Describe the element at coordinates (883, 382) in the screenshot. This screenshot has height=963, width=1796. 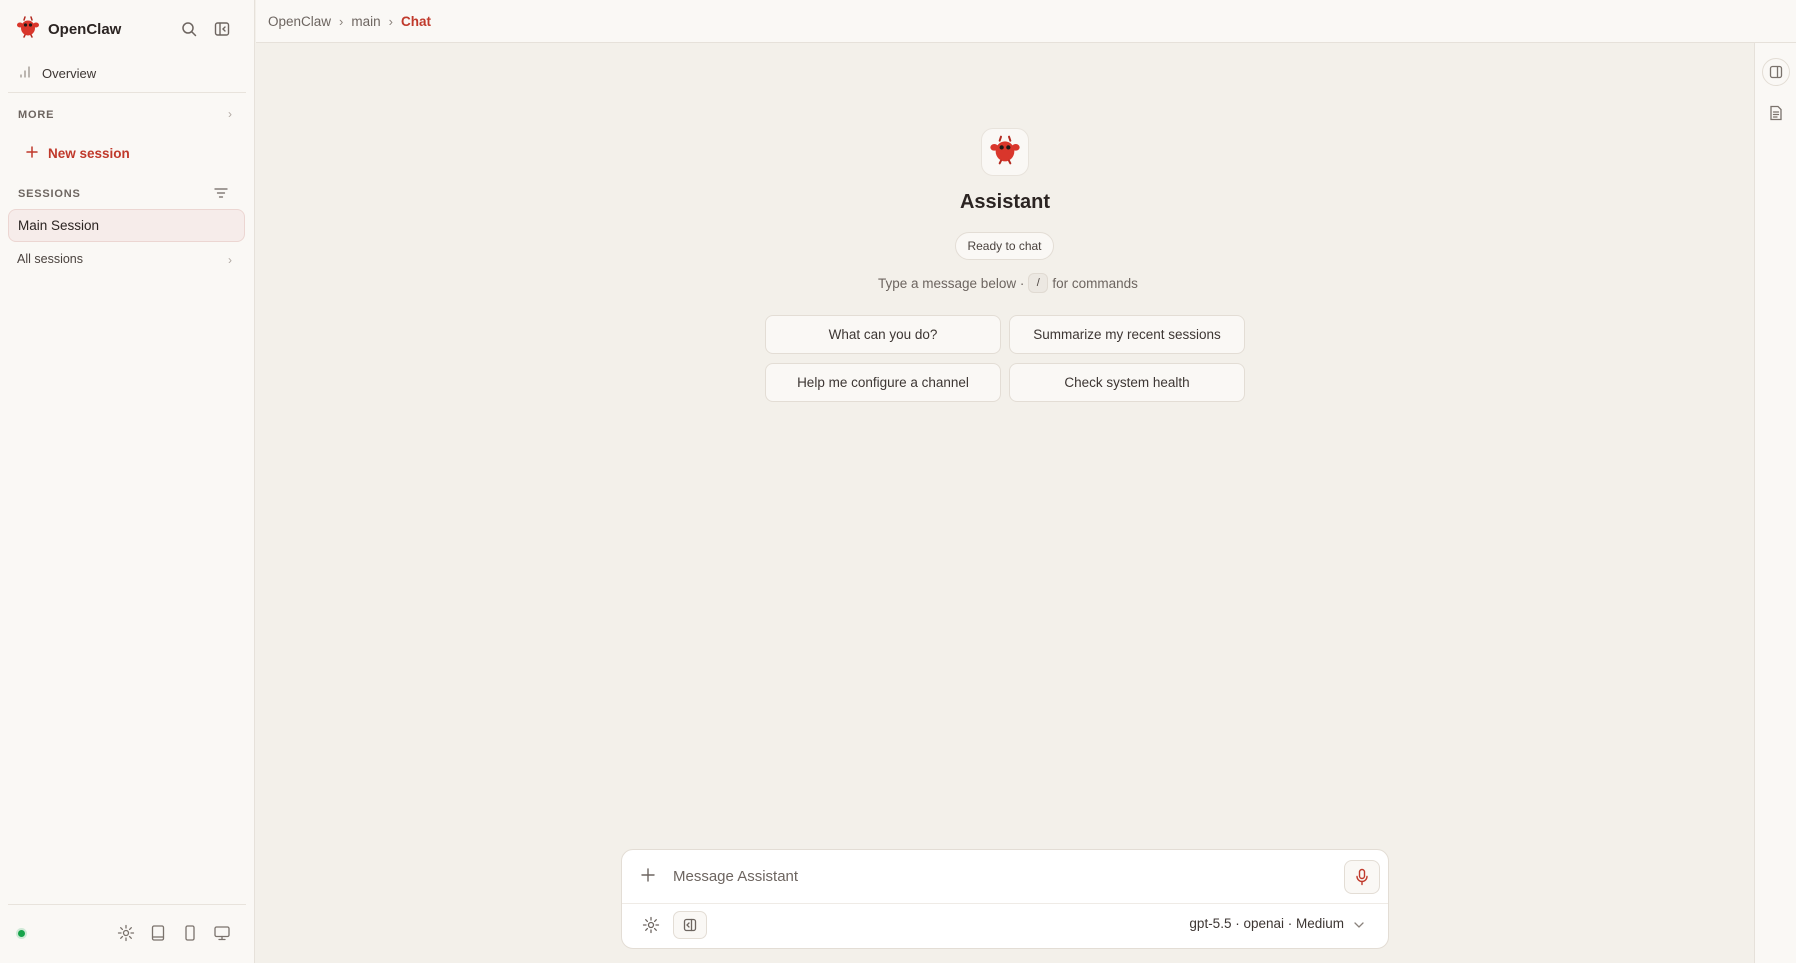
I see `suggestion-button: Help me configure a channel` at that location.